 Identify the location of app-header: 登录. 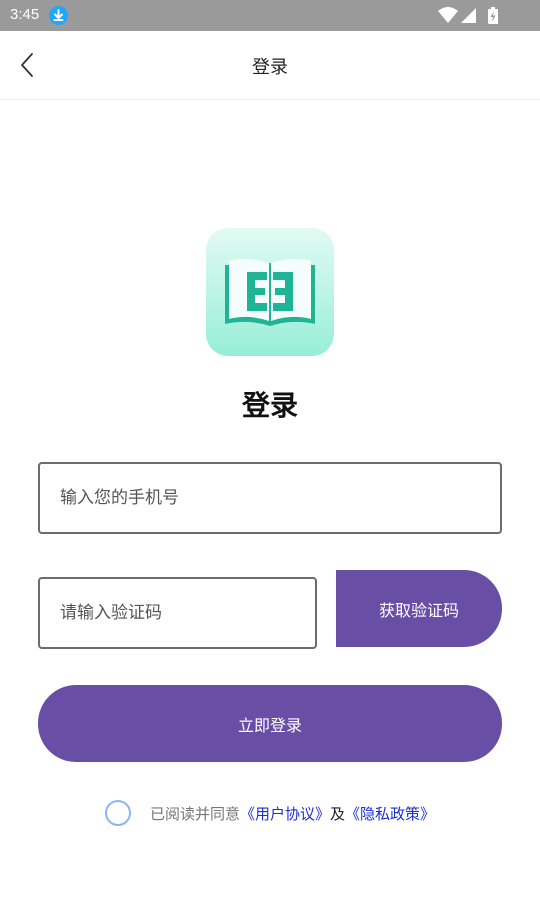
(270, 65).